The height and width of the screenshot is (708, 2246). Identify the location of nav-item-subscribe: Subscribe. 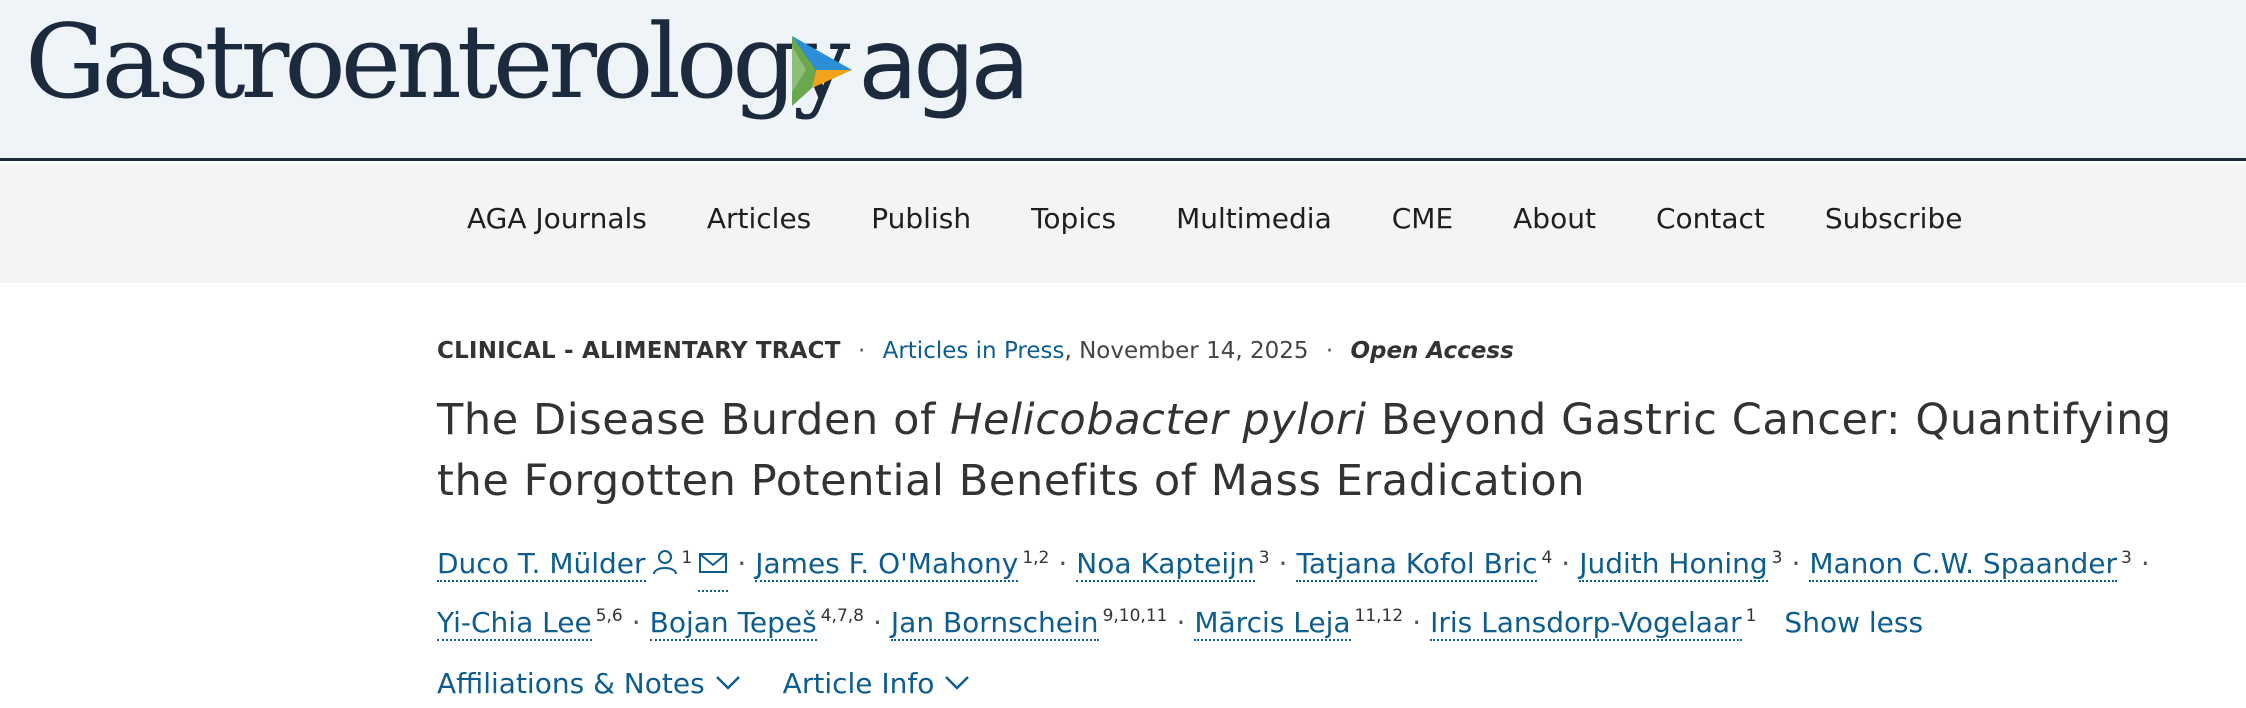
(1894, 218).